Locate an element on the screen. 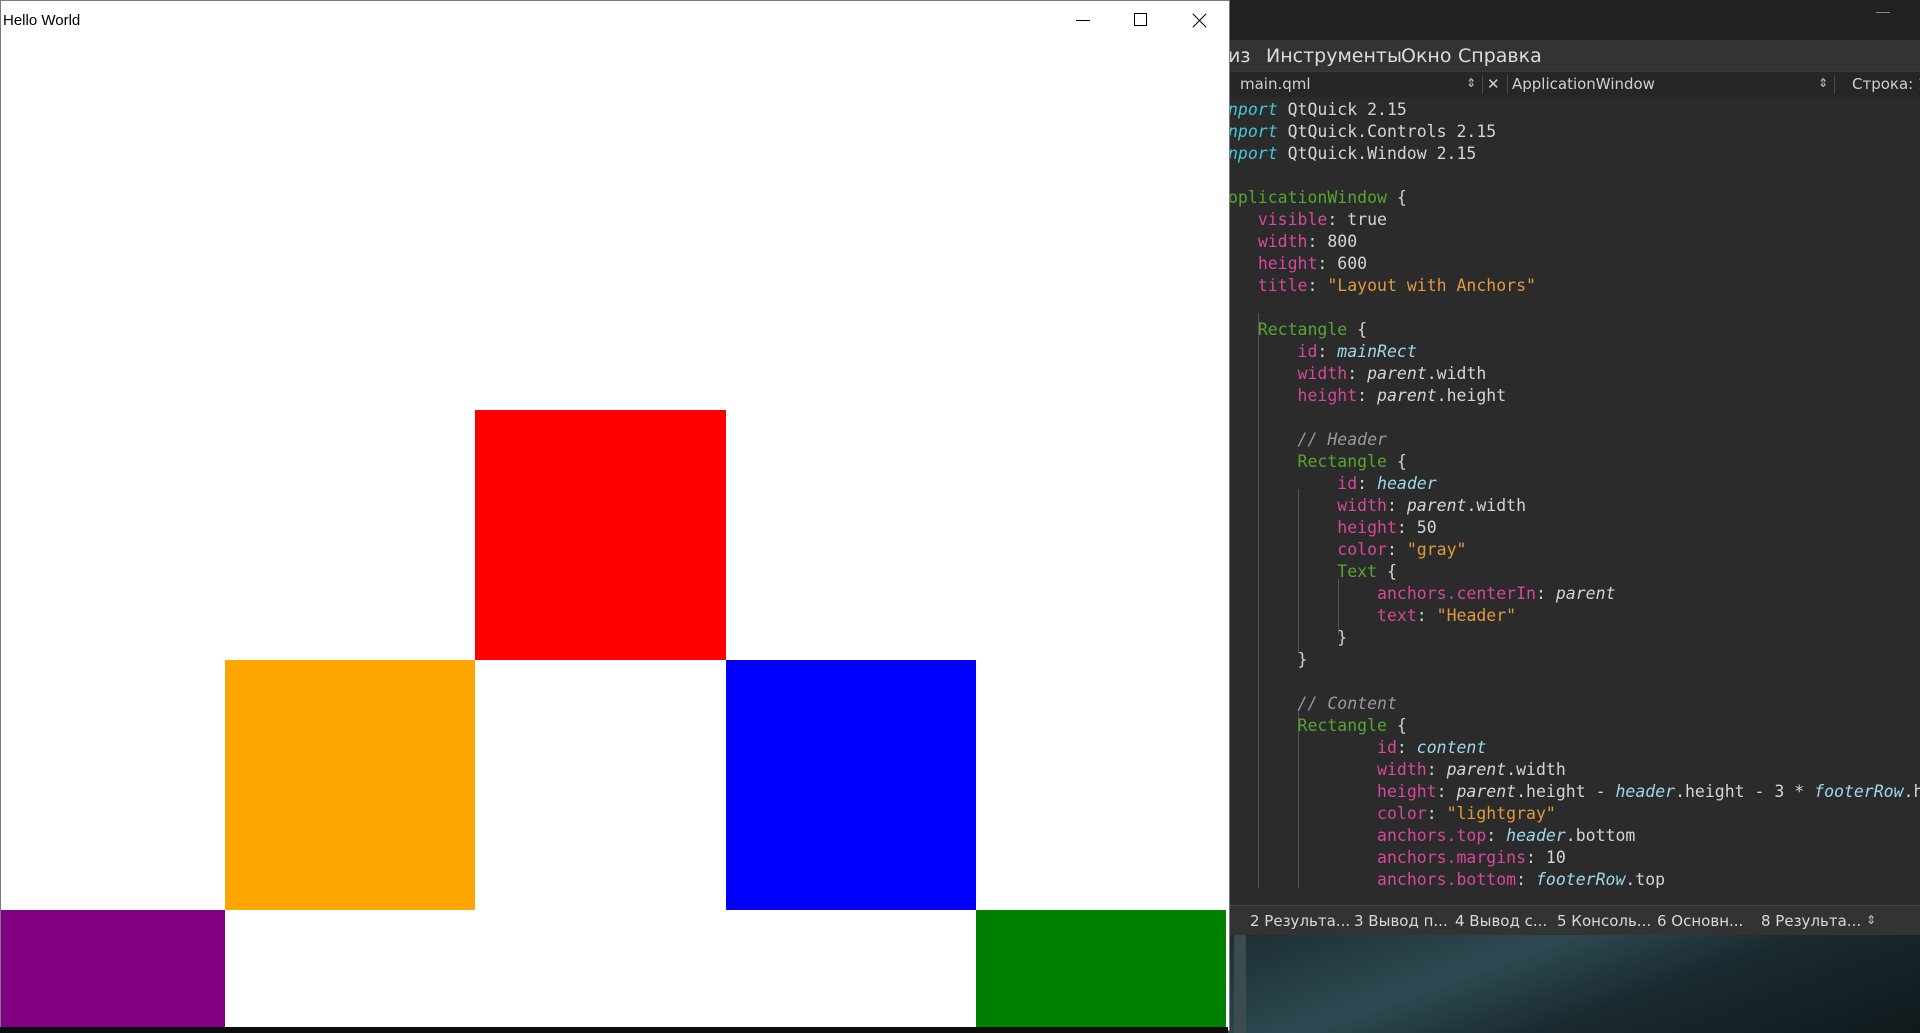 This screenshot has height=1033, width=1920. code-line: height: 50 is located at coordinates (1332, 528).